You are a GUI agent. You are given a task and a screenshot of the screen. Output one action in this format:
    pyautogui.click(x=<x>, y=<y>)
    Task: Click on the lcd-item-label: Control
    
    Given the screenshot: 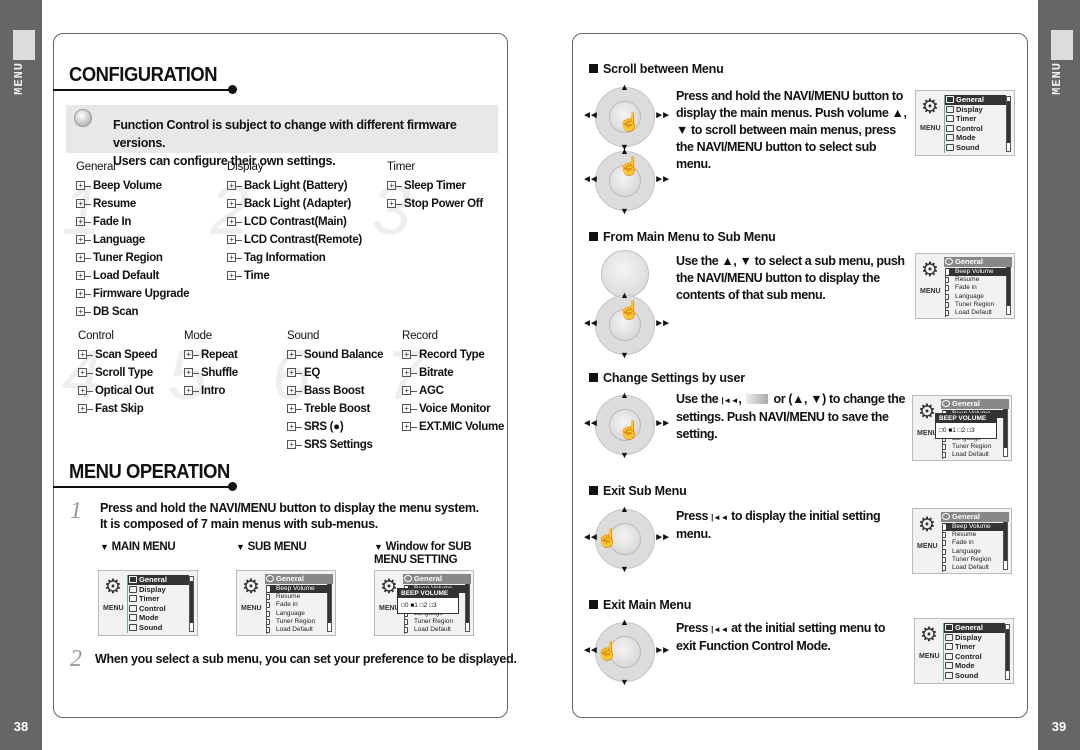 What is the action you would take?
    pyautogui.click(x=968, y=656)
    